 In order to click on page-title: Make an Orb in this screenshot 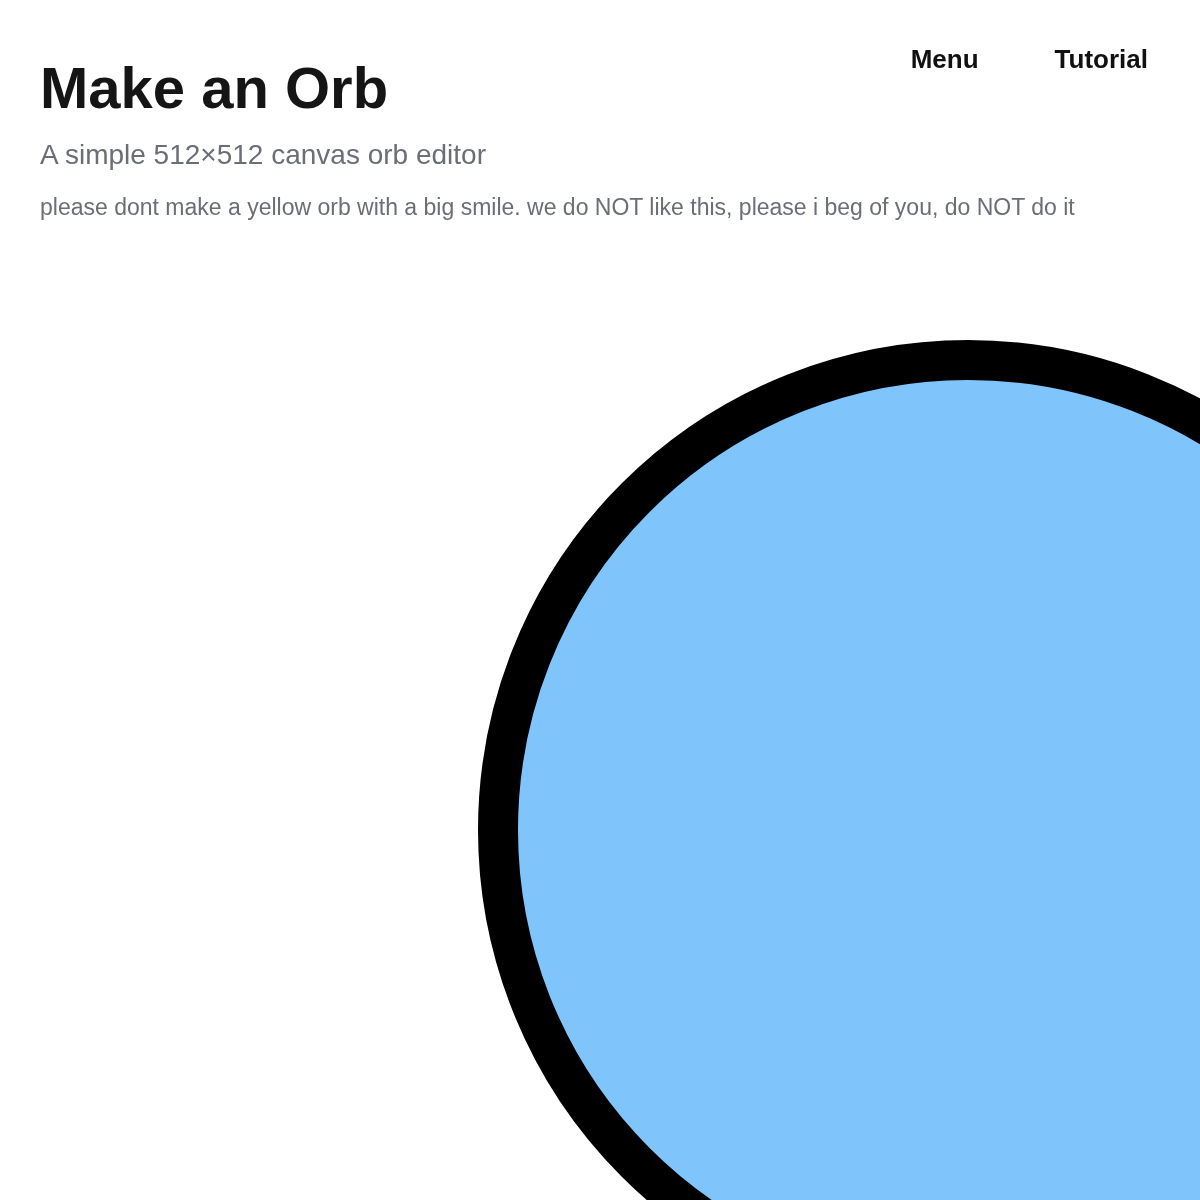, I will do `click(214, 88)`.